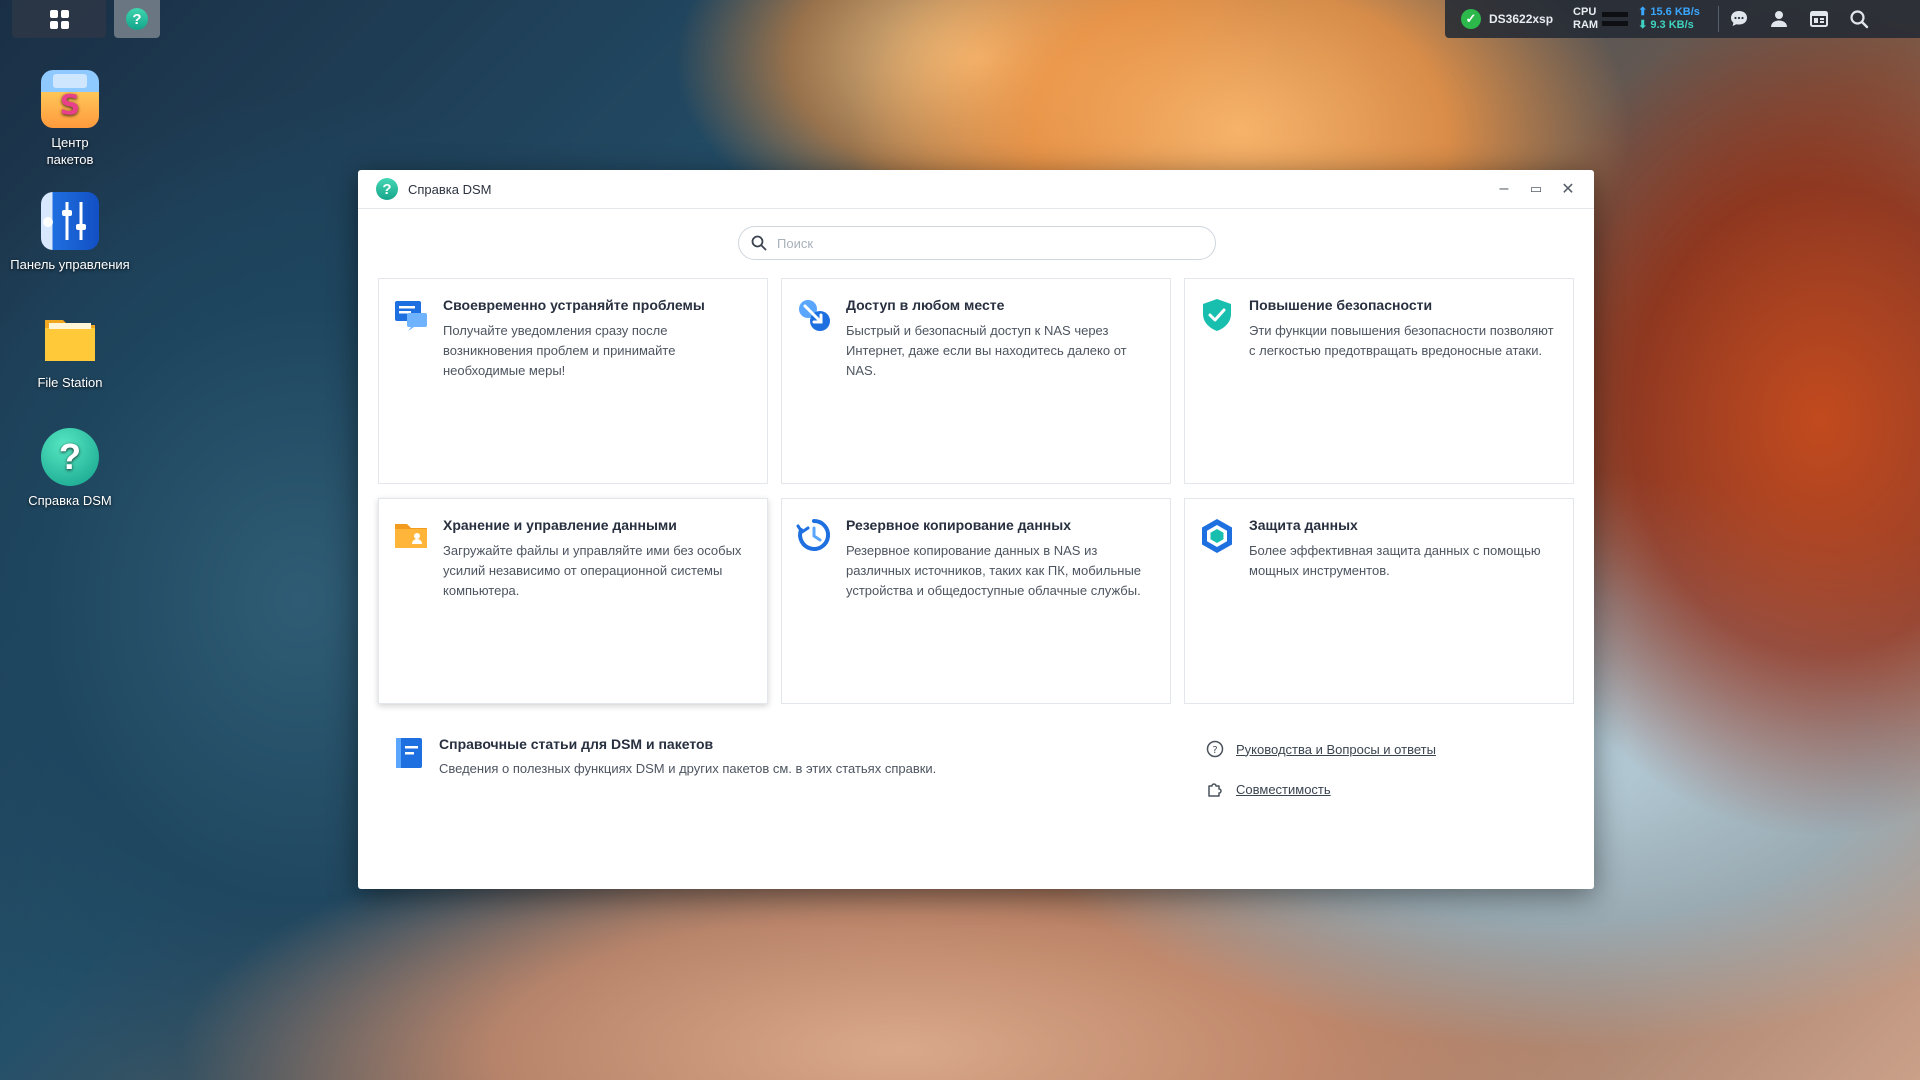 The width and height of the screenshot is (1920, 1080). I want to click on desktop-icon-label: File Station, so click(70, 382).